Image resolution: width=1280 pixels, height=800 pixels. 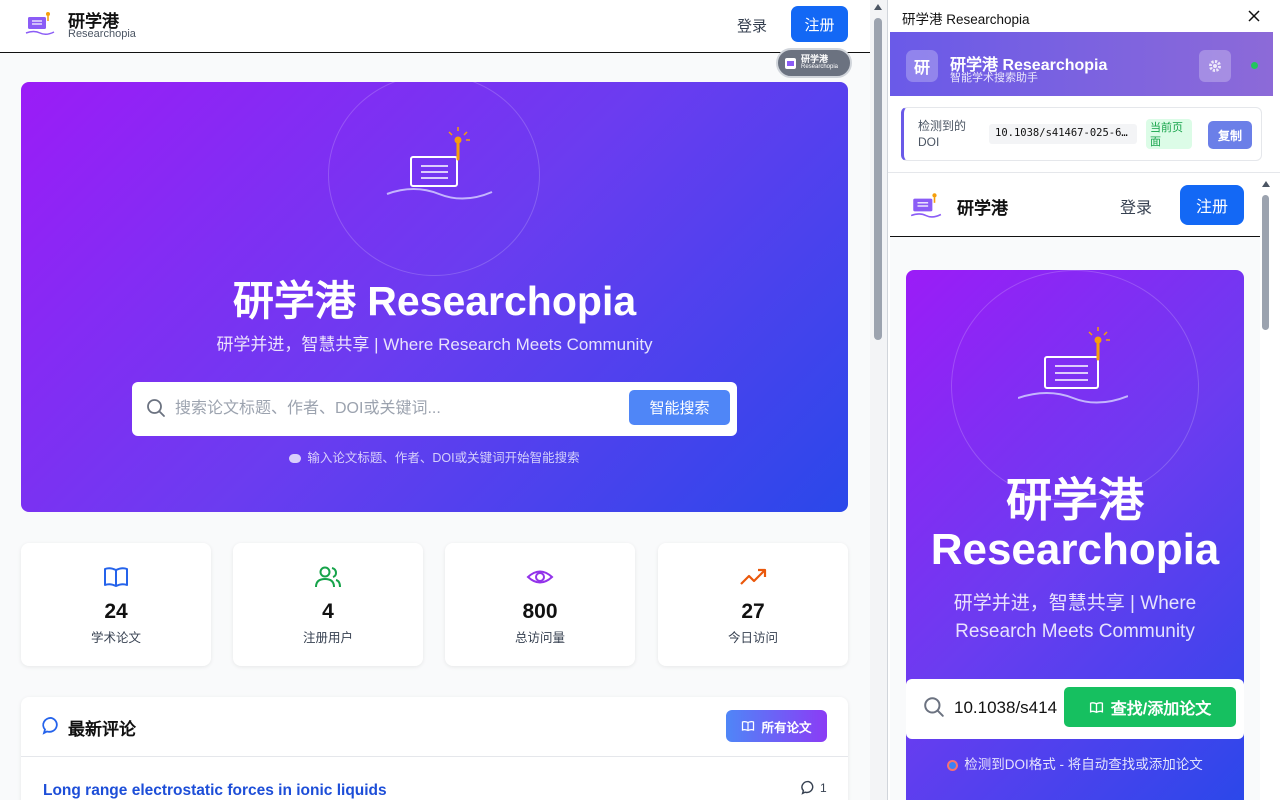 What do you see at coordinates (823, 787) in the screenshot?
I see `comment-count-value: 1` at bounding box center [823, 787].